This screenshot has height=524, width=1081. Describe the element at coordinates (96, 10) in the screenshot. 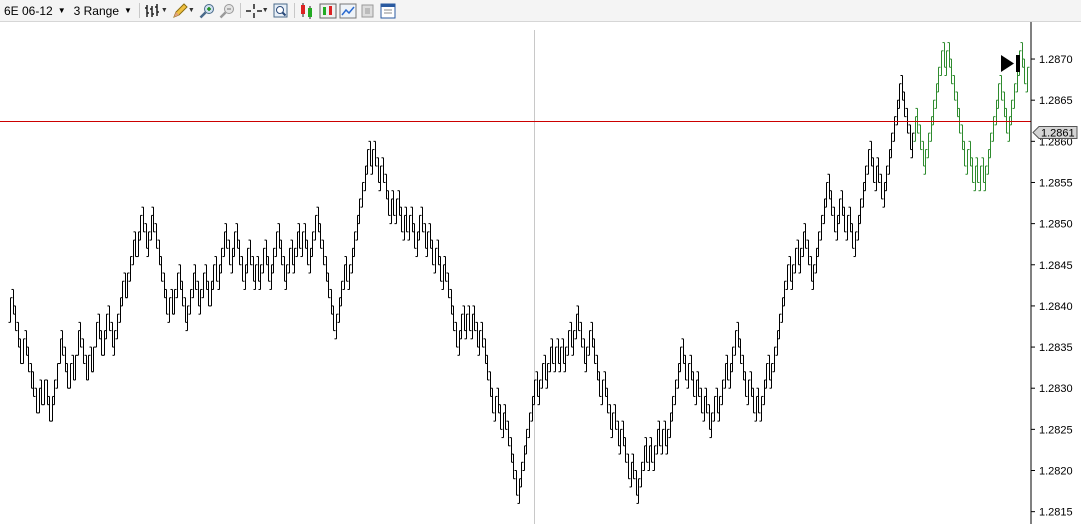

I see `period-label: 3 Range` at that location.